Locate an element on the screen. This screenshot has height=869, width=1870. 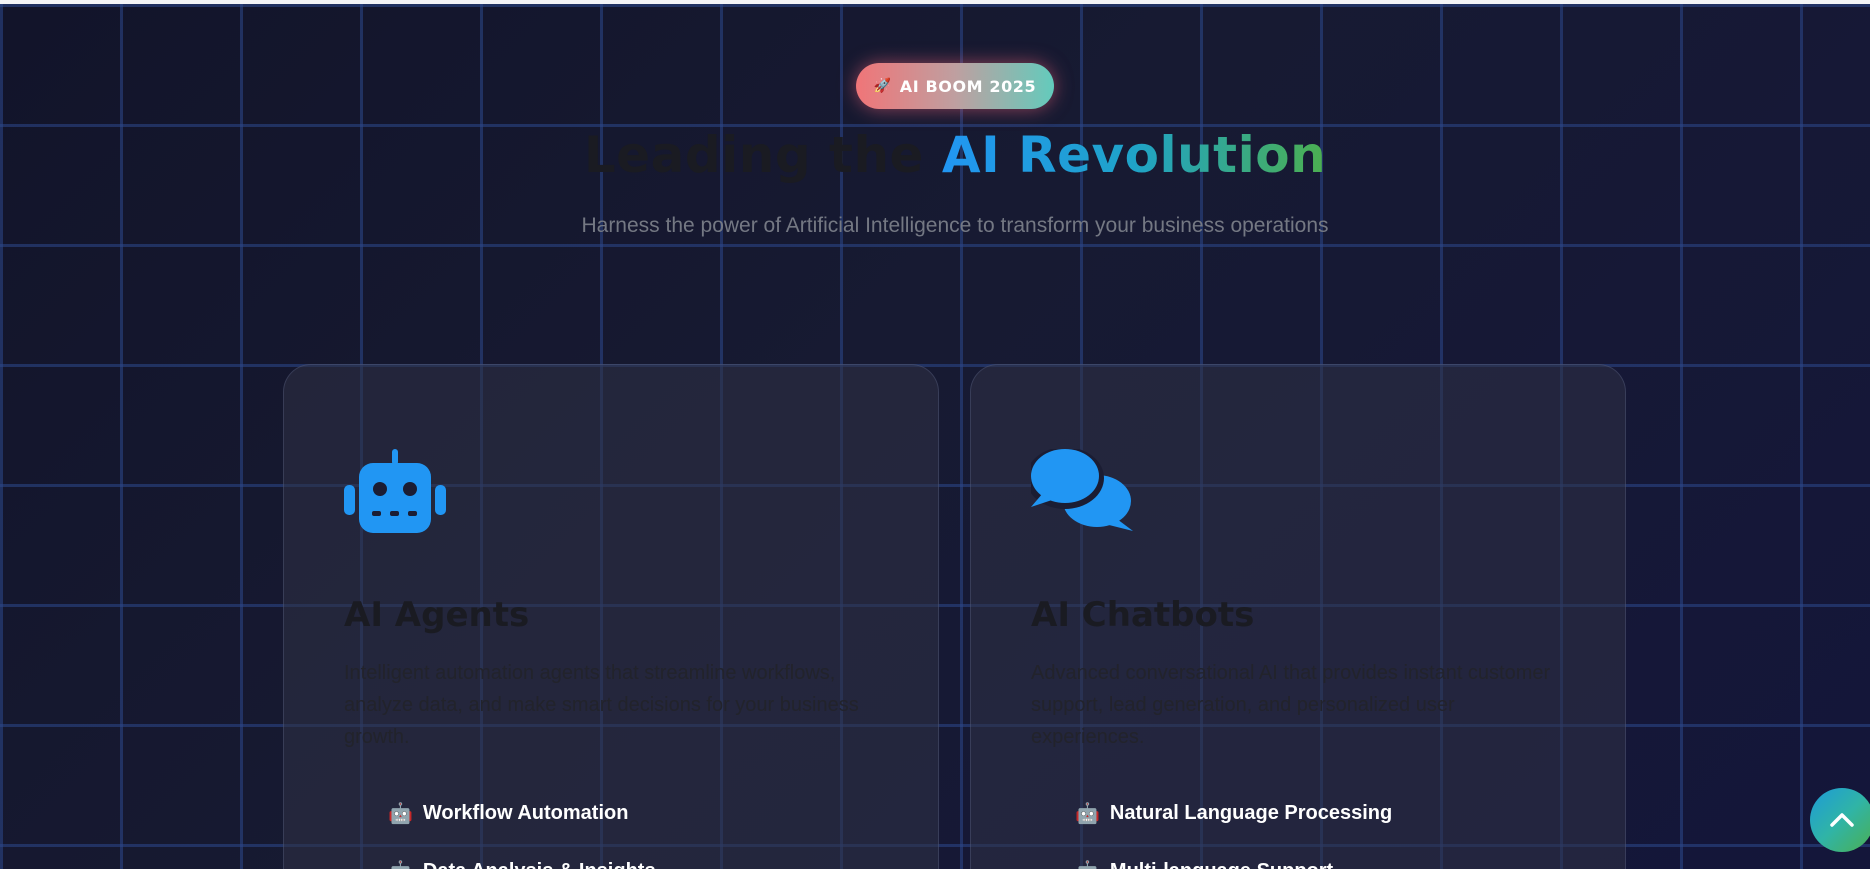
feature-label: Natural Language Processing is located at coordinates (1251, 813).